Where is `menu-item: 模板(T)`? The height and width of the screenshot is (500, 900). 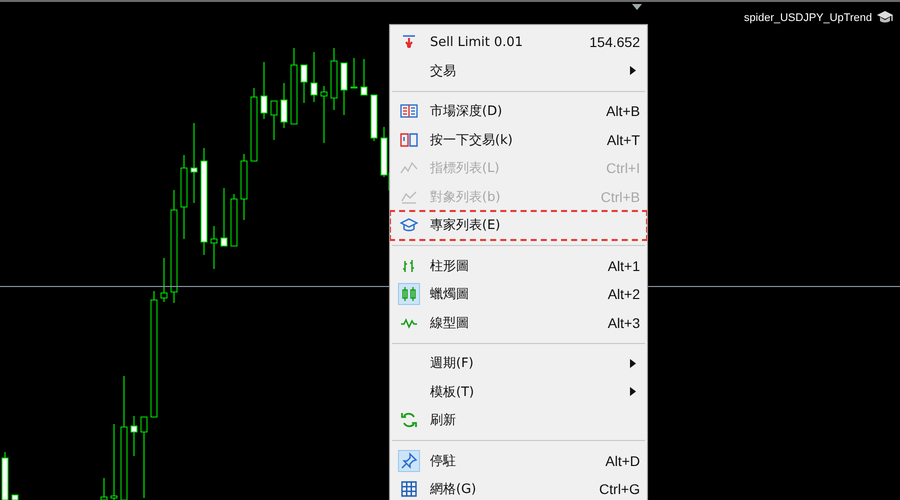 menu-item: 模板(T) is located at coordinates (518, 392).